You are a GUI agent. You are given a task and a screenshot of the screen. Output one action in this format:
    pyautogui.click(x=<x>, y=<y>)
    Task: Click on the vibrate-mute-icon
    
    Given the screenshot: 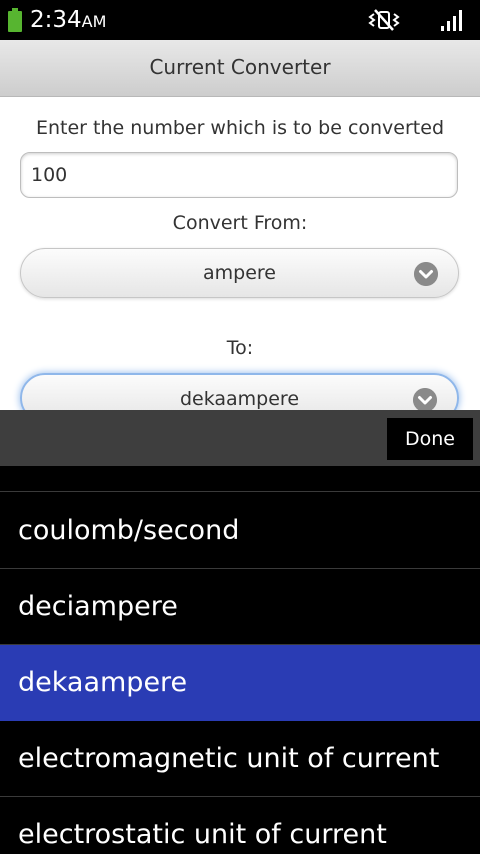 What is the action you would take?
    pyautogui.click(x=384, y=20)
    